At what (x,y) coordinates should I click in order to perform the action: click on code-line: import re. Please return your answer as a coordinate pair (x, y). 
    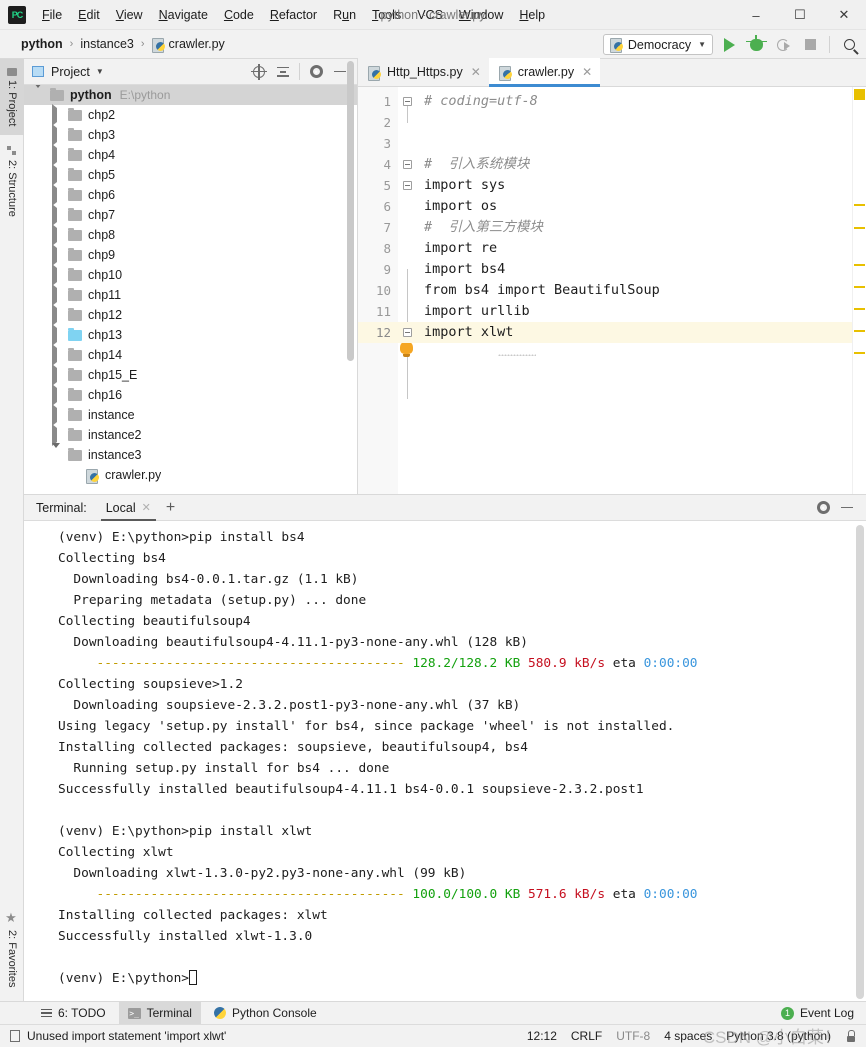
    Looking at the image, I should click on (641, 248).